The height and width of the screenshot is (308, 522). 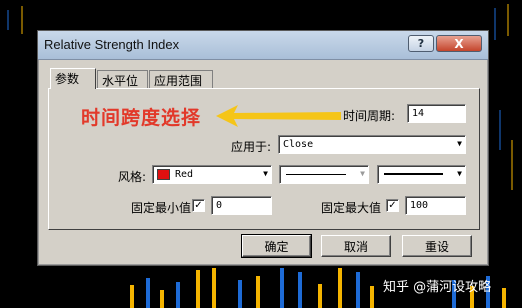 I want to click on tab-levels: 水平位, so click(x=122, y=79).